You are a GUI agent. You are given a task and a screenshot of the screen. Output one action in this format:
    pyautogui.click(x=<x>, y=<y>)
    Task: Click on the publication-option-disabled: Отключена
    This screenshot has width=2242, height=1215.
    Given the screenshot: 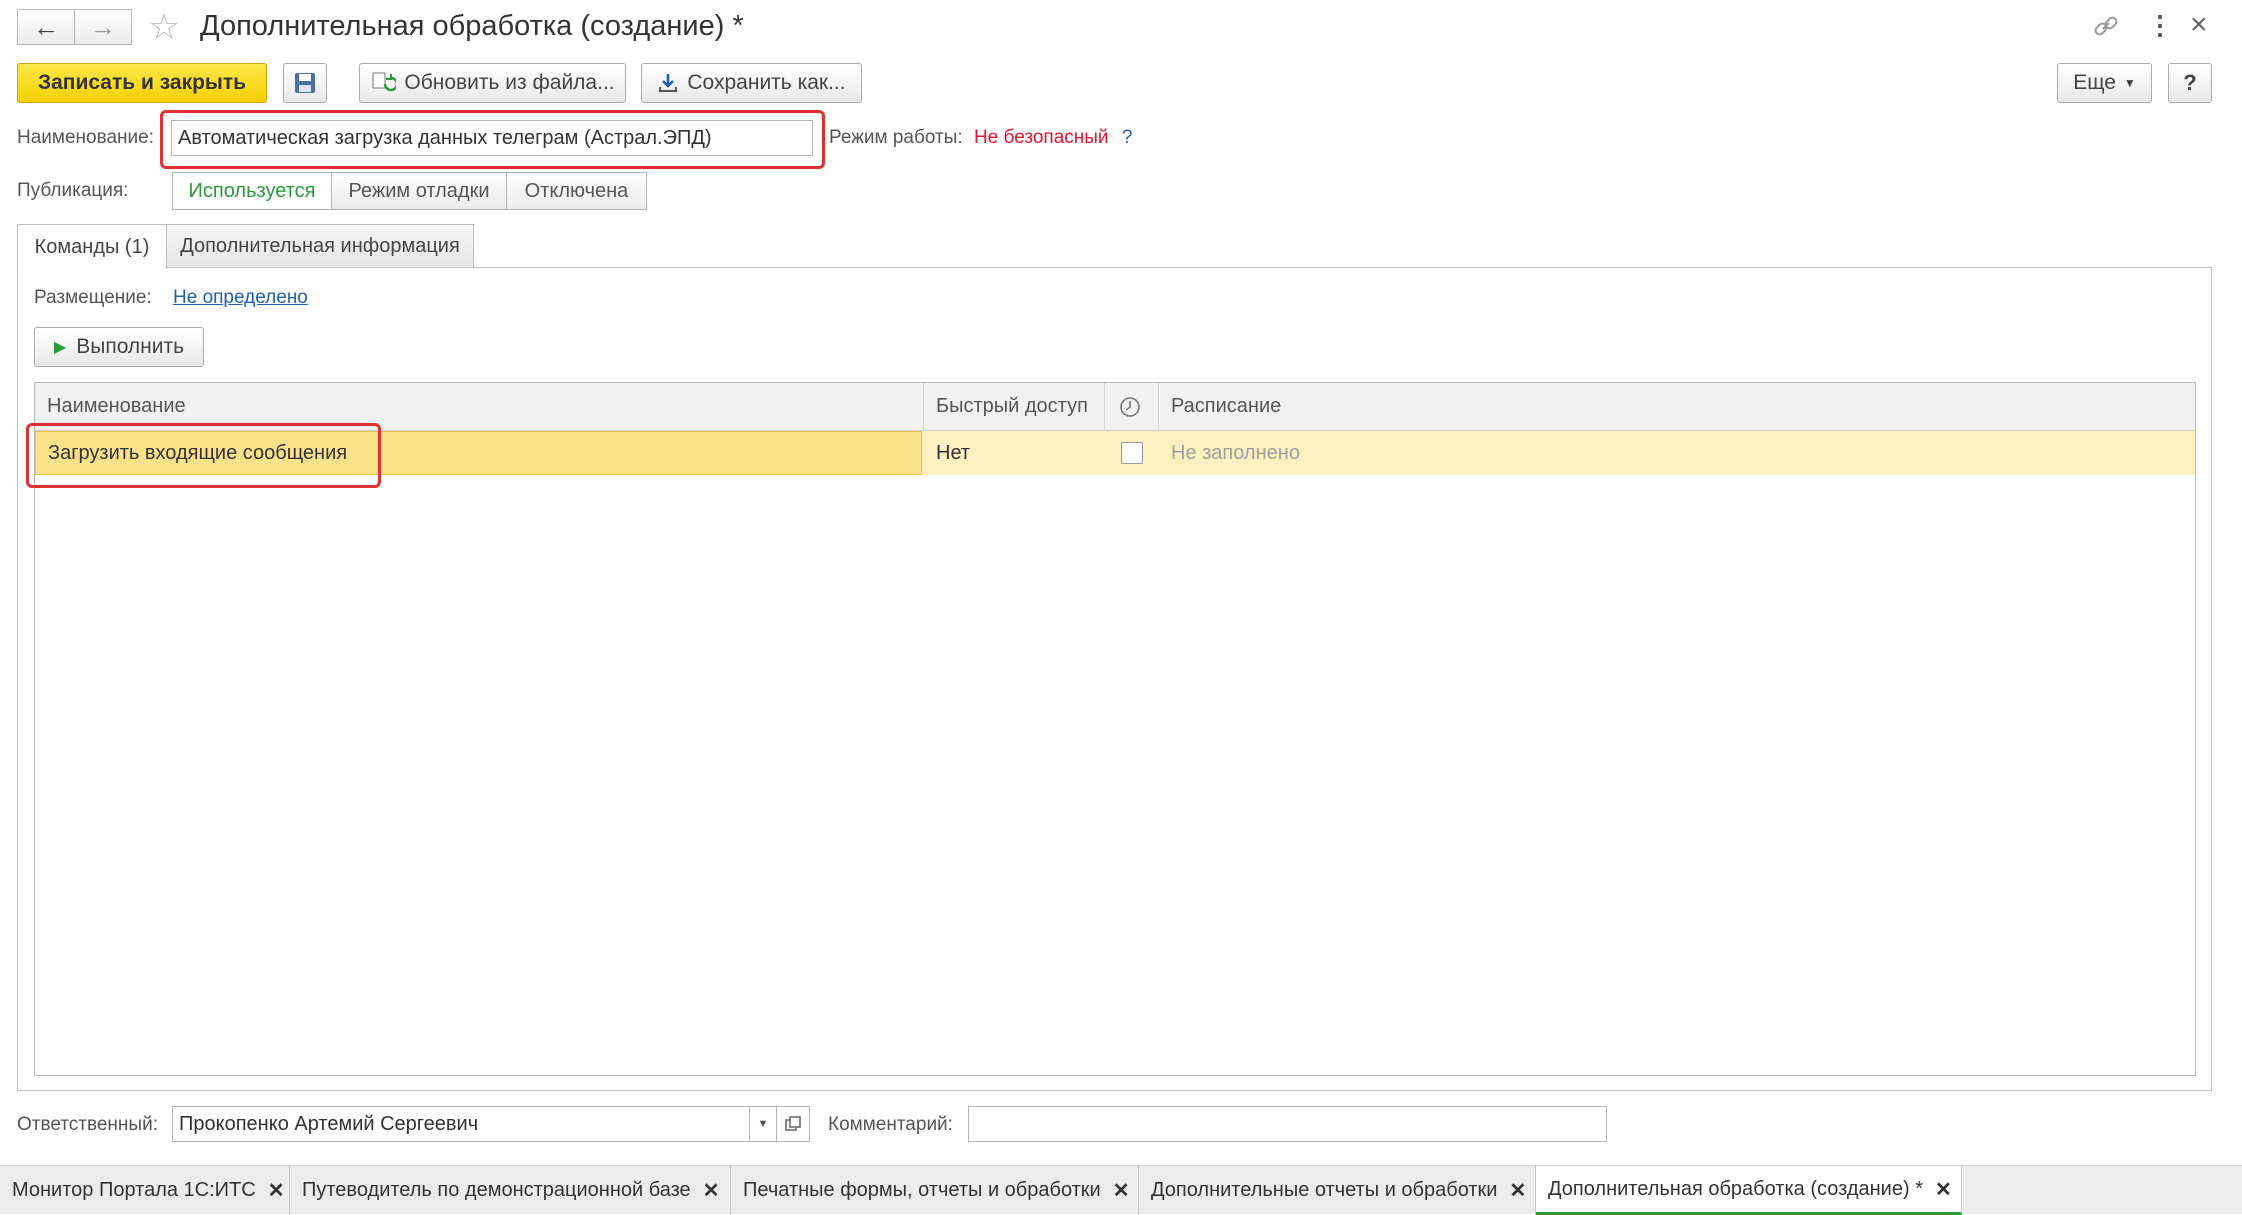 What is the action you would take?
    pyautogui.click(x=576, y=191)
    